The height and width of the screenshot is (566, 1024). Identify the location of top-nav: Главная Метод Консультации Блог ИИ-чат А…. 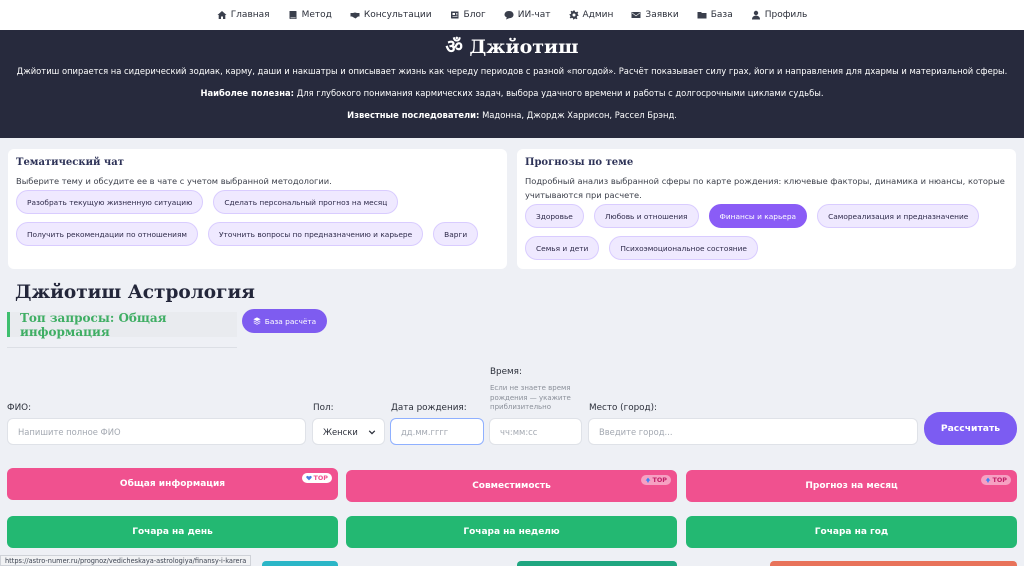
(512, 15).